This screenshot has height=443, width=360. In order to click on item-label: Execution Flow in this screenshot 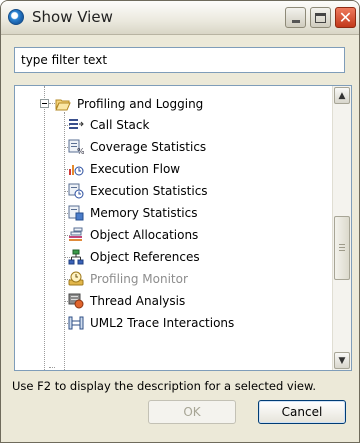, I will do `click(135, 169)`.